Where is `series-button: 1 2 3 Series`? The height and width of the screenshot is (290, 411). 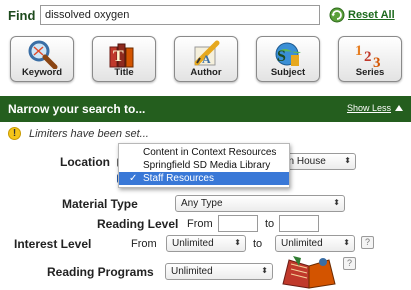 series-button: 1 2 3 Series is located at coordinates (370, 59).